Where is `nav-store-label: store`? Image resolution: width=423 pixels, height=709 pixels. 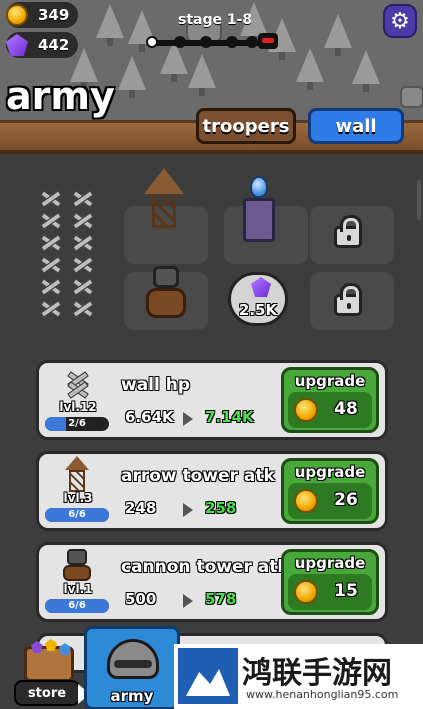 nav-store-label: store is located at coordinates (47, 693).